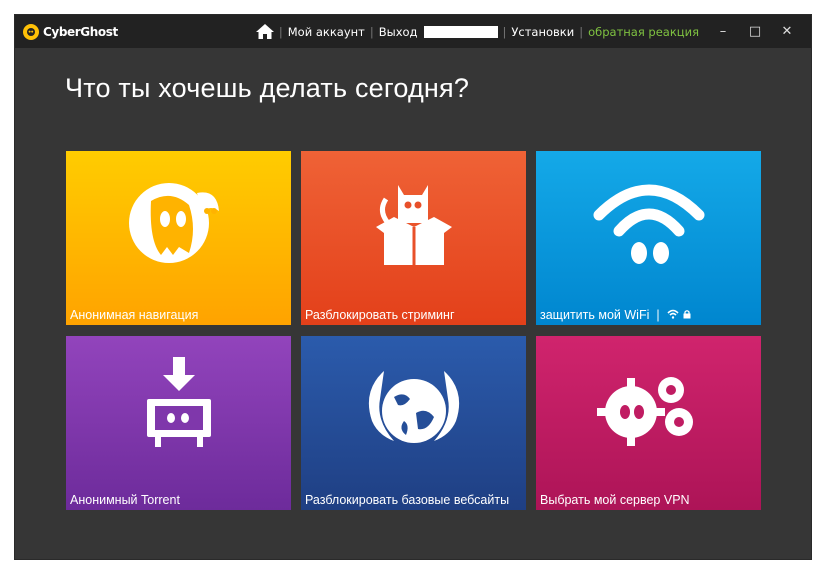 The width and height of the screenshot is (830, 581). What do you see at coordinates (267, 88) in the screenshot?
I see `page-title: Что ты хочешь делать сегодня?` at bounding box center [267, 88].